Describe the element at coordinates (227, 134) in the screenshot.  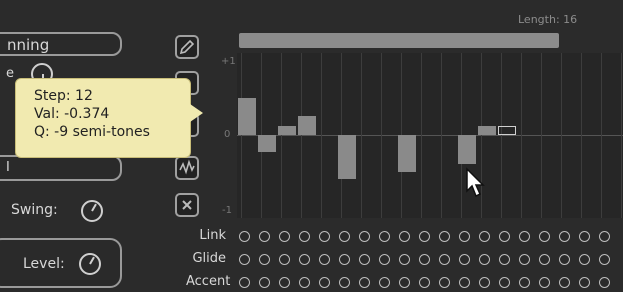
I see `axis-mid: 0` at that location.